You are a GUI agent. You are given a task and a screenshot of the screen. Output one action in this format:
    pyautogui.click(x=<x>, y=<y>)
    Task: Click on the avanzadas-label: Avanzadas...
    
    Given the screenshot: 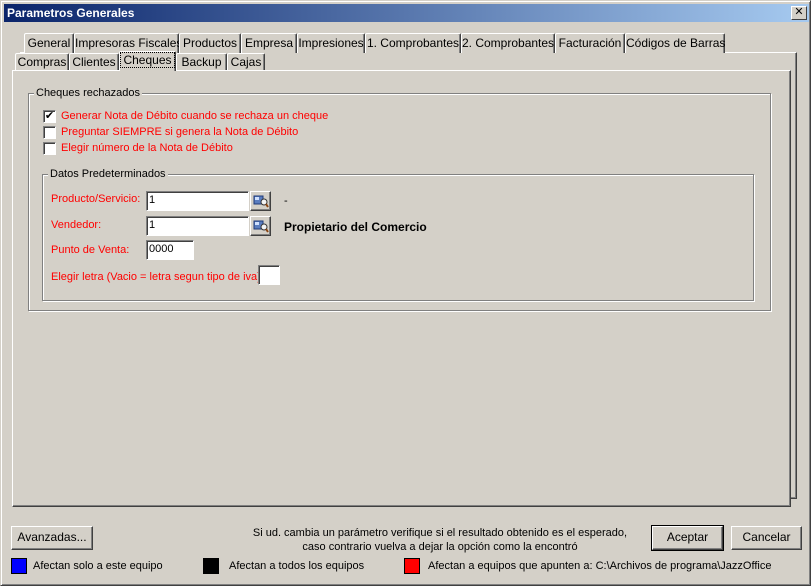 What is the action you would take?
    pyautogui.click(x=52, y=537)
    